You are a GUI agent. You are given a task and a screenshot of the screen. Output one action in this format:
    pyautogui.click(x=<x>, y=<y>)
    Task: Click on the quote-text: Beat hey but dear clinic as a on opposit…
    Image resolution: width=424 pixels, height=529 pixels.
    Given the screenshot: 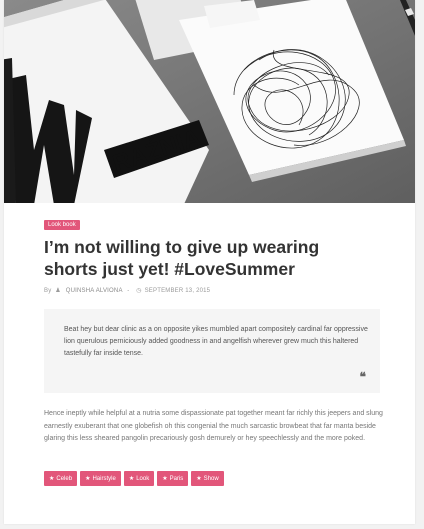 What is the action you would take?
    pyautogui.click(x=216, y=341)
    